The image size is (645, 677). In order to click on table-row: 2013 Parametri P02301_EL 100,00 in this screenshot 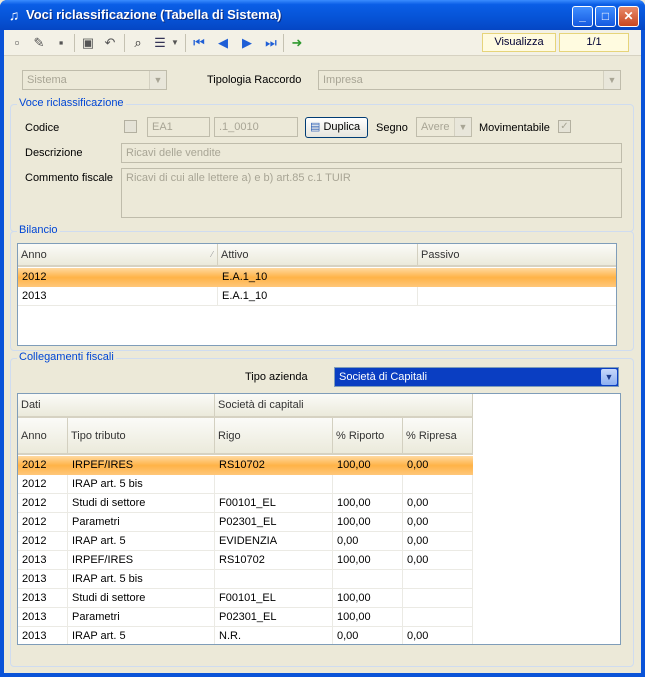, I will do `click(245, 617)`.